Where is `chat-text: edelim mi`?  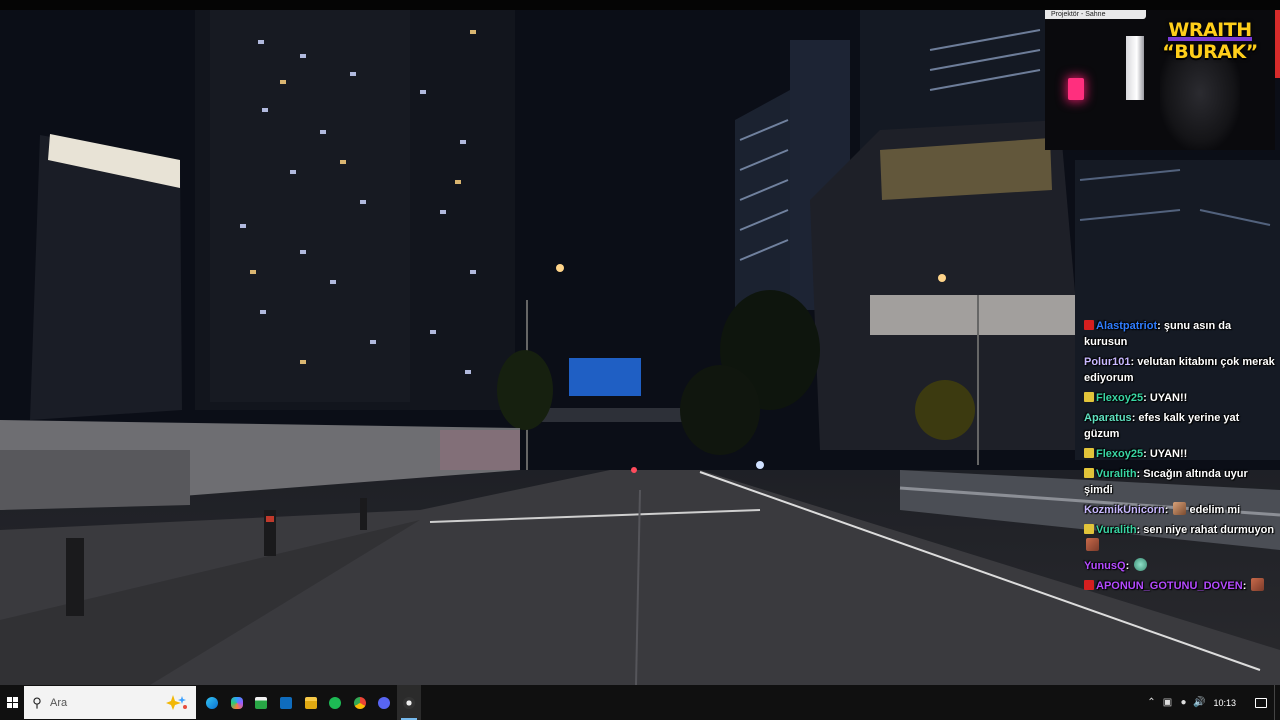
chat-text: edelim mi is located at coordinates (1213, 510).